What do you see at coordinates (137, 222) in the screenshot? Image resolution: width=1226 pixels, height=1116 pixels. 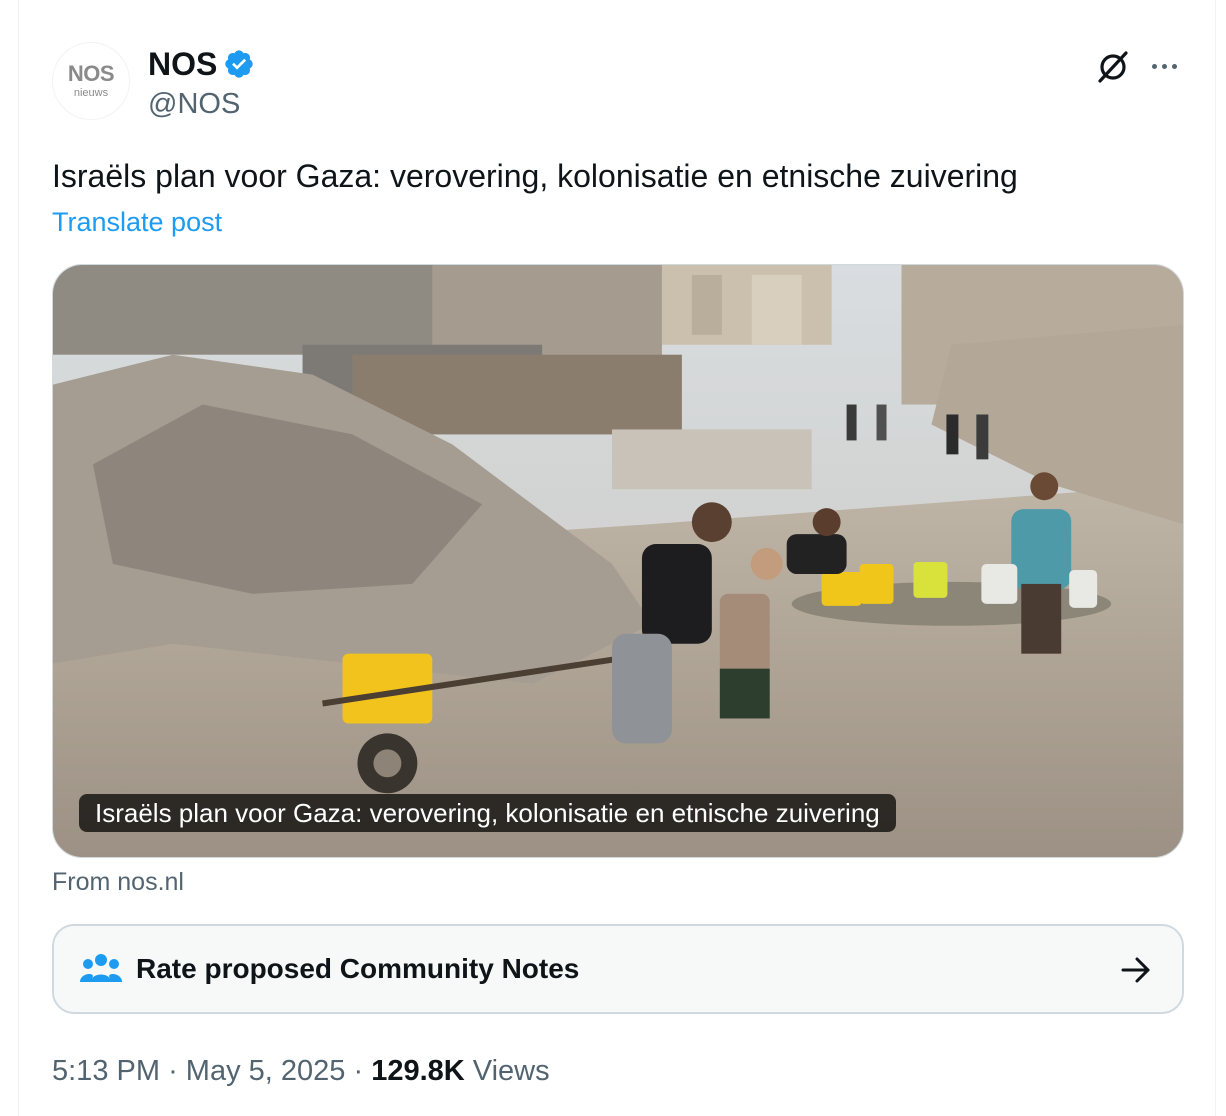 I see `translate-post-link: Translate post` at bounding box center [137, 222].